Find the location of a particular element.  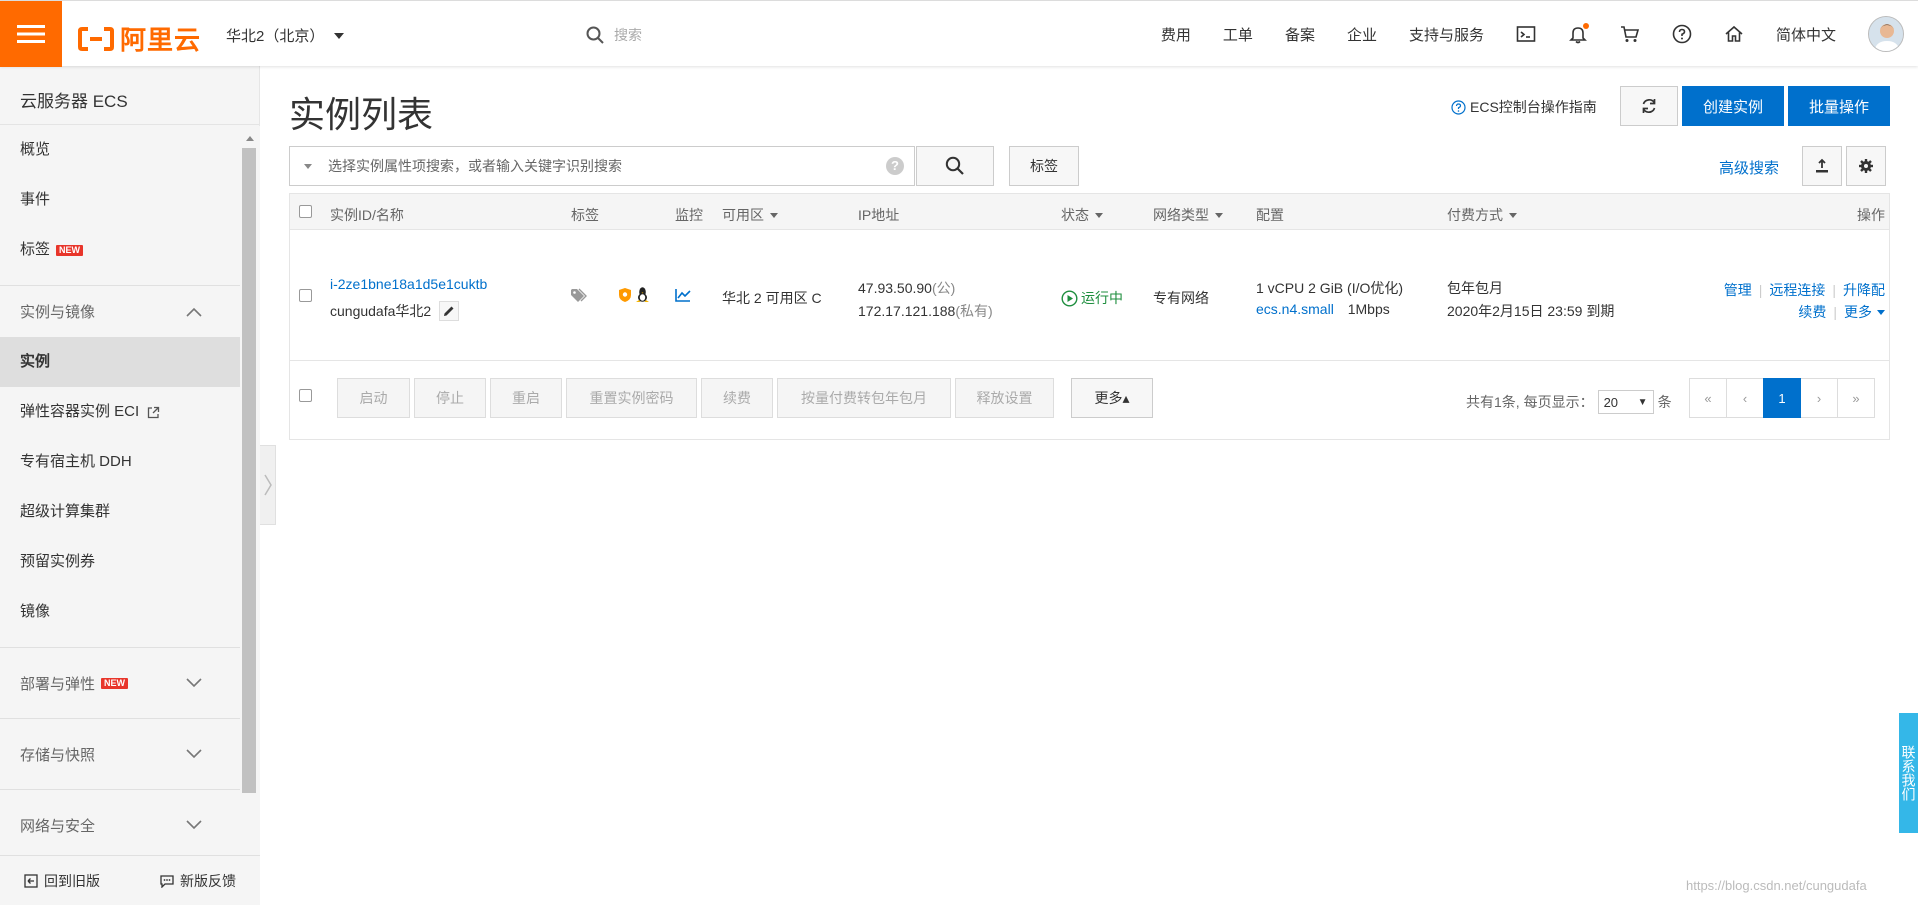

prev-page-button: ‹ is located at coordinates (1745, 398).